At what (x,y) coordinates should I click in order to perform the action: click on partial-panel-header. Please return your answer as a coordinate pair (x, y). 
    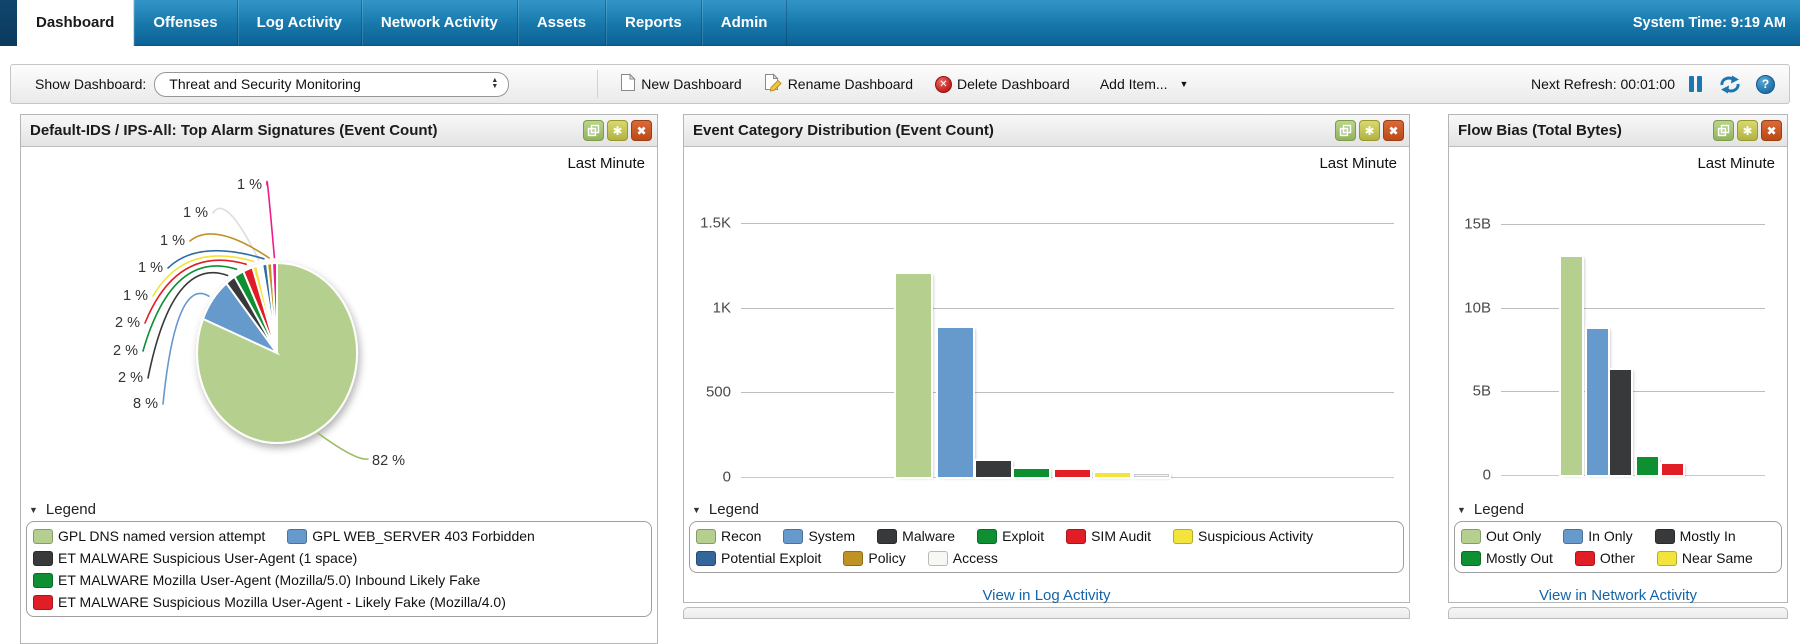
    Looking at the image, I should click on (1618, 613).